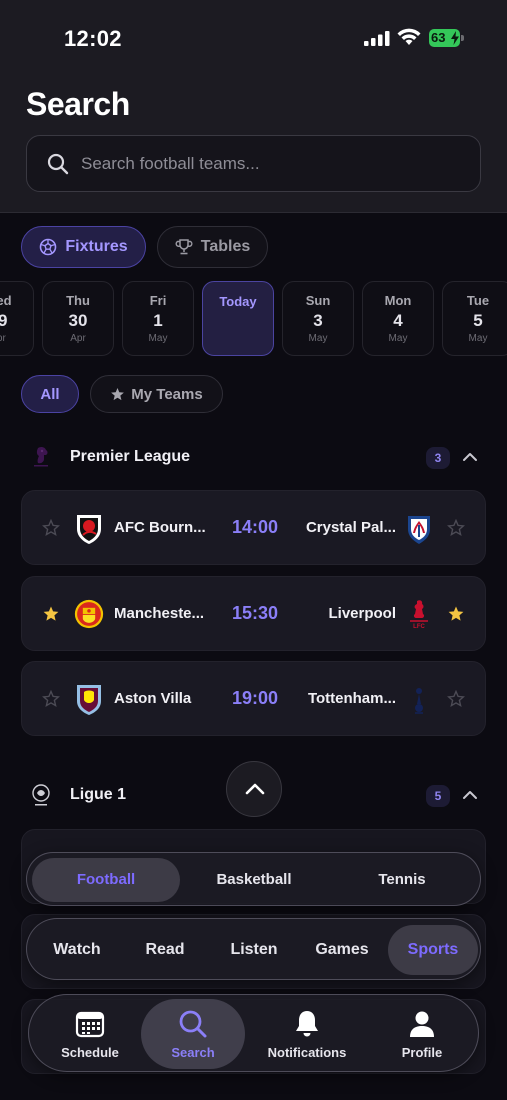  I want to click on bell-icon, so click(307, 1024).